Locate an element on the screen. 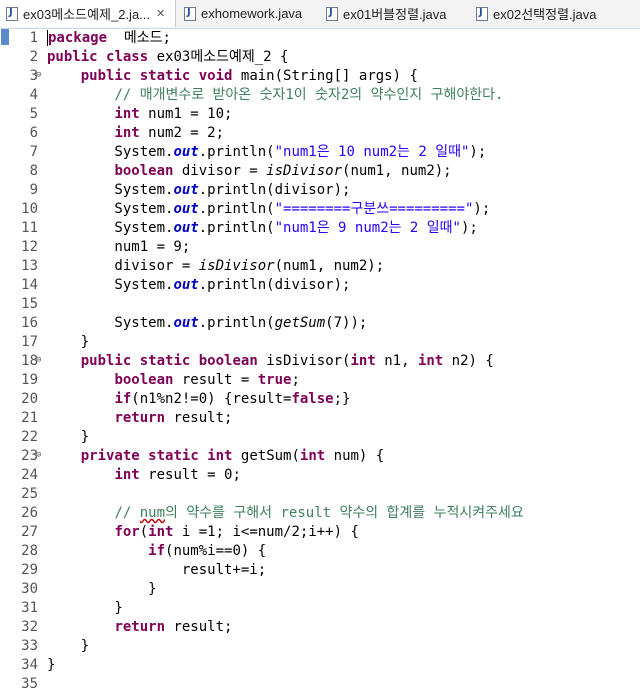 Image resolution: width=640 pixels, height=694 pixels. tab-exhomework: J exhomework.java is located at coordinates (248, 13).